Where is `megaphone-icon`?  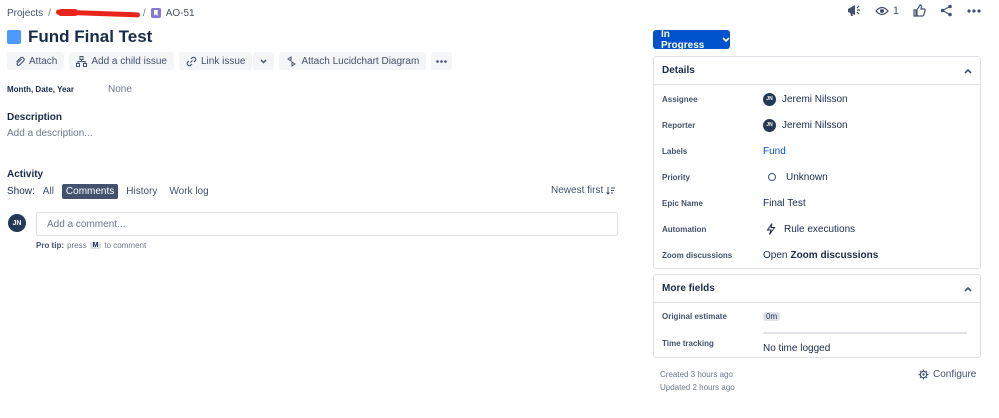
megaphone-icon is located at coordinates (853, 10).